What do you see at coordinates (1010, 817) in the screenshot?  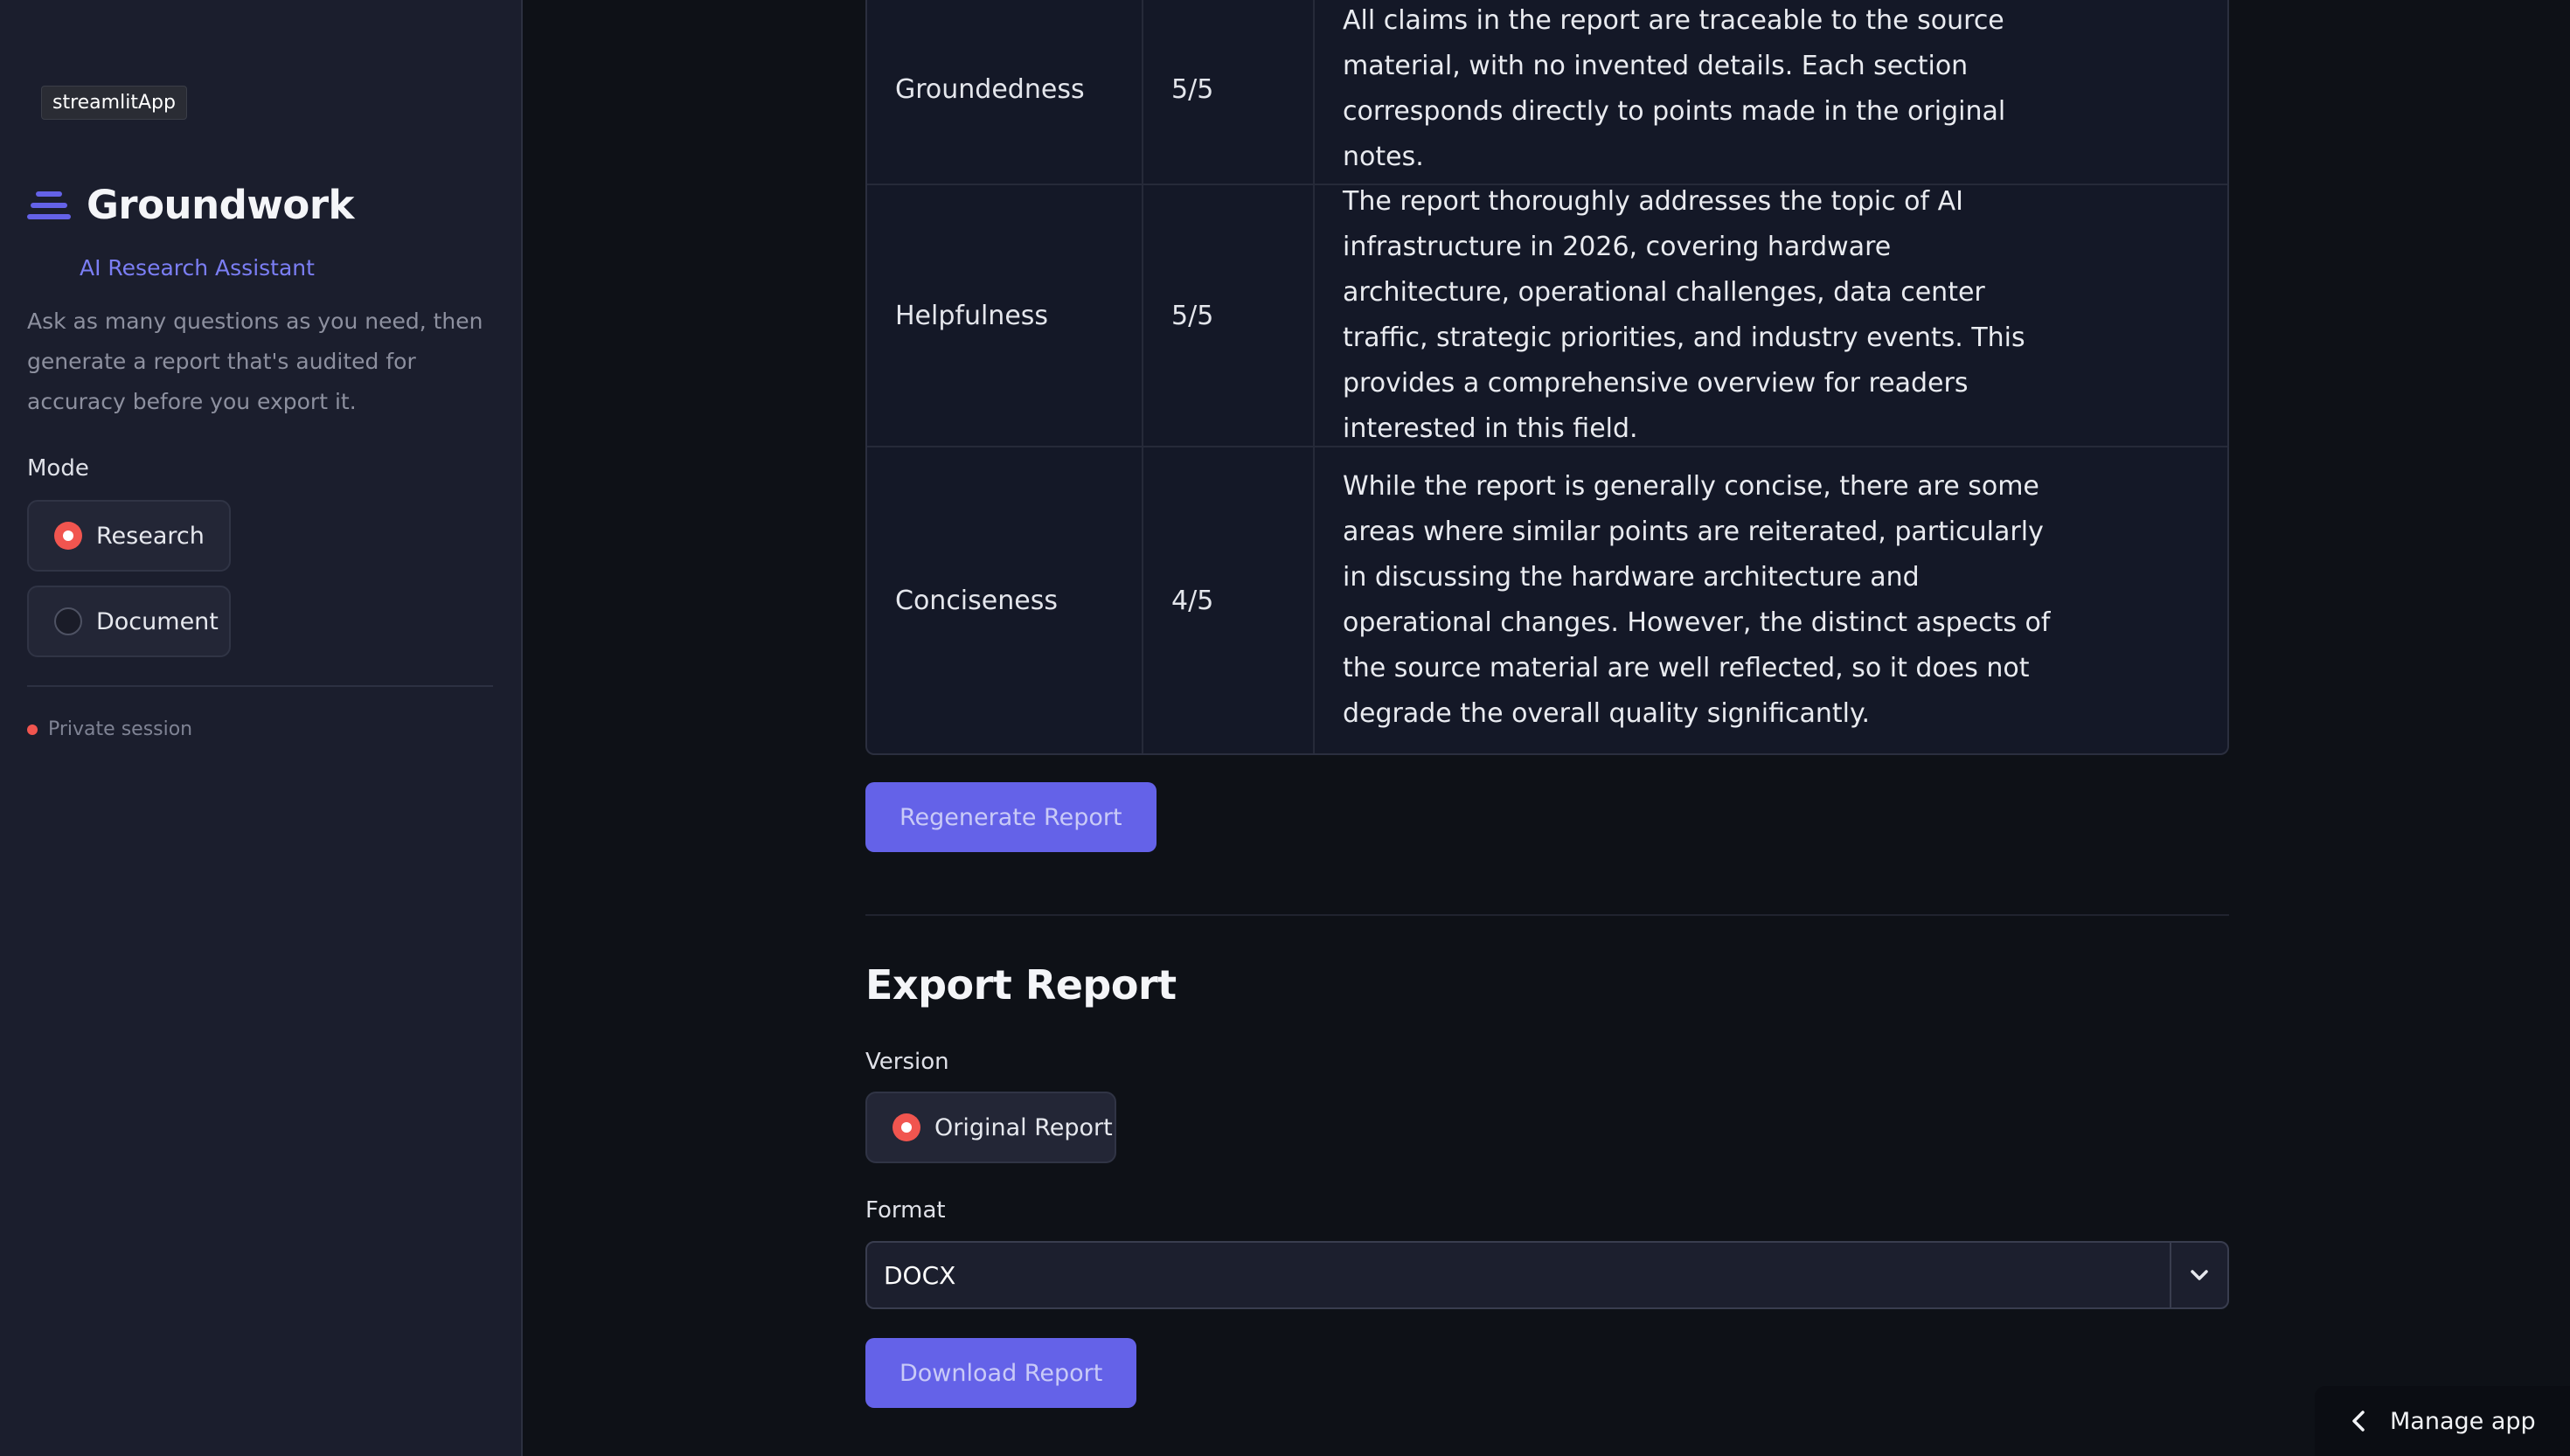 I see `regenerate-report-button: Regenerate Report` at bounding box center [1010, 817].